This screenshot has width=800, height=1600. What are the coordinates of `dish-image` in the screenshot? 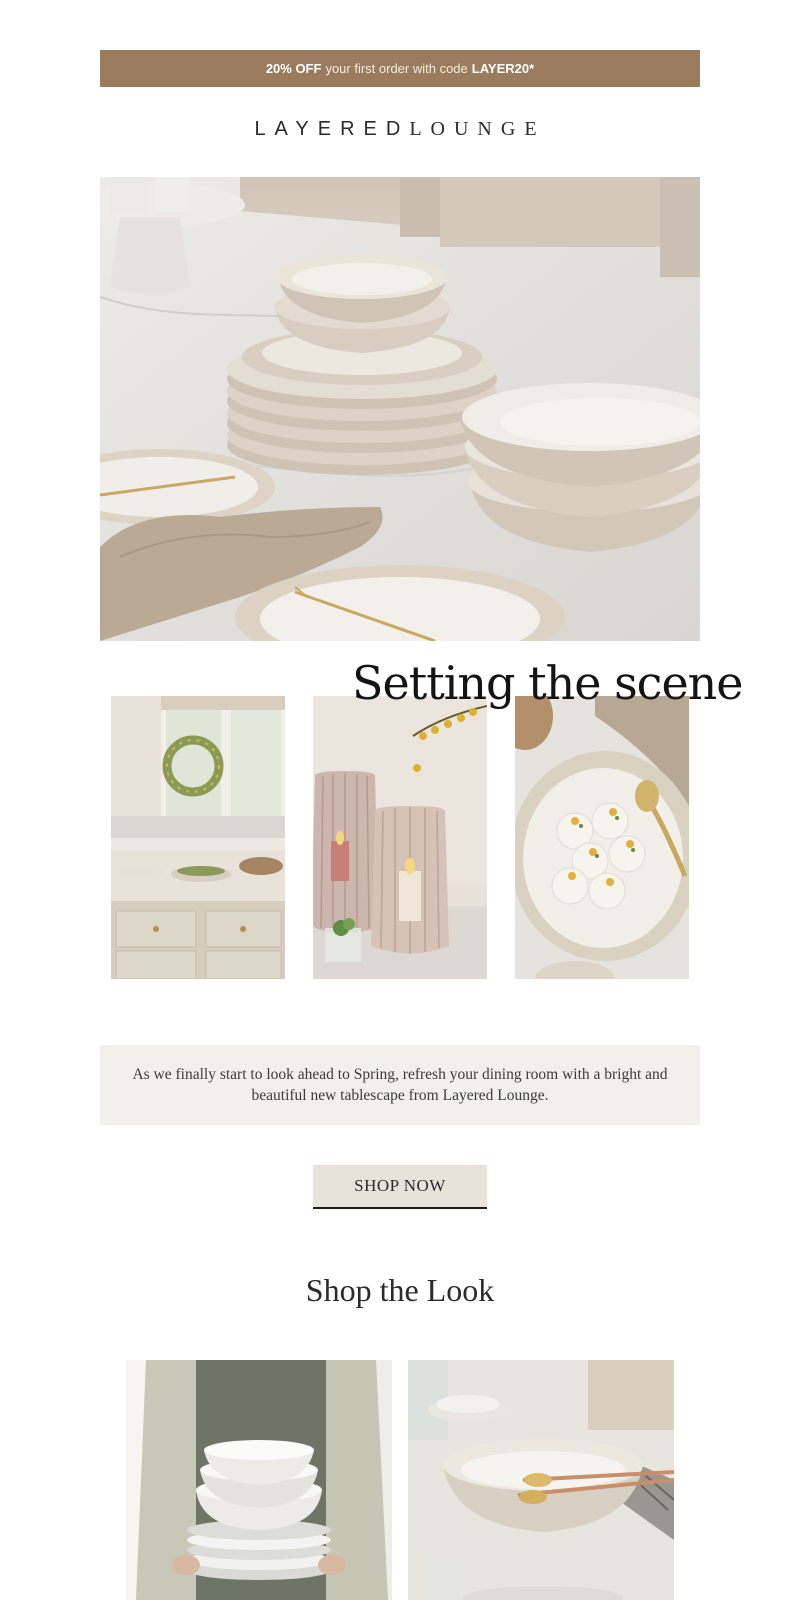 It's located at (602, 837).